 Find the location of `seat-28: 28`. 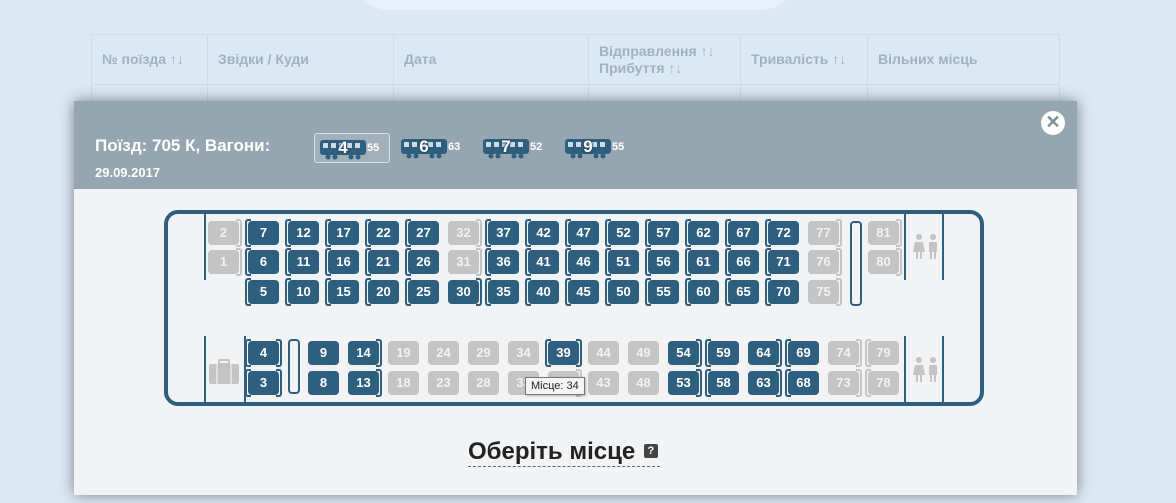

seat-28: 28 is located at coordinates (483, 383).